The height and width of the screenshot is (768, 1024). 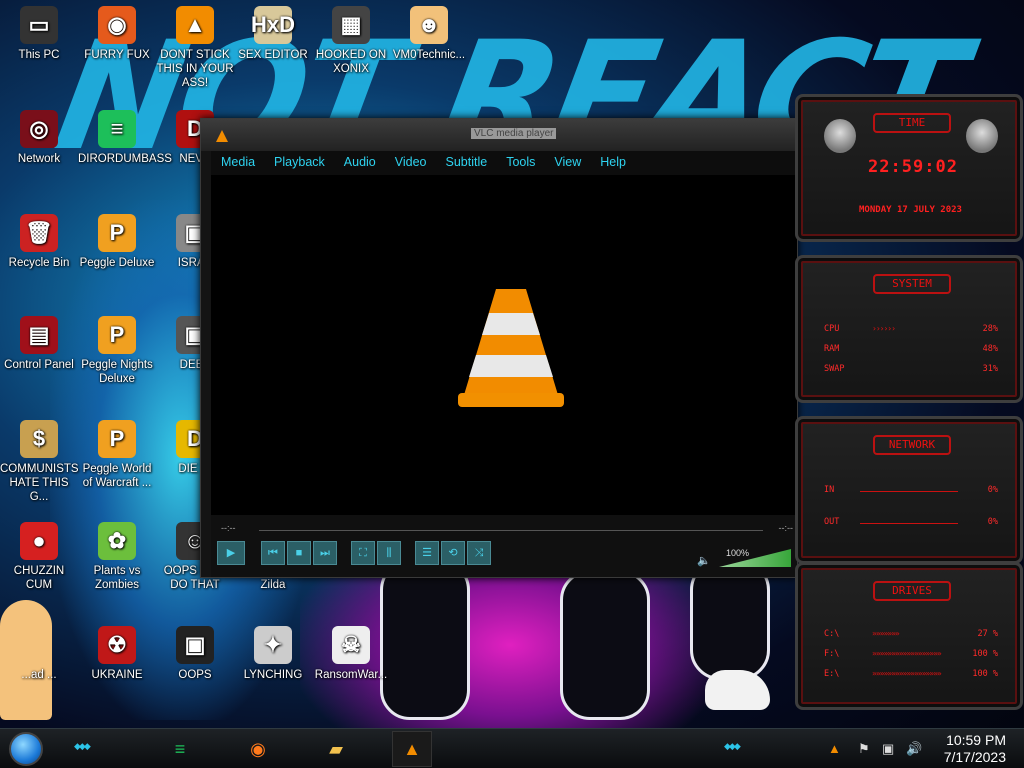 What do you see at coordinates (832, 634) in the screenshot?
I see `drives-row-label: C:\` at bounding box center [832, 634].